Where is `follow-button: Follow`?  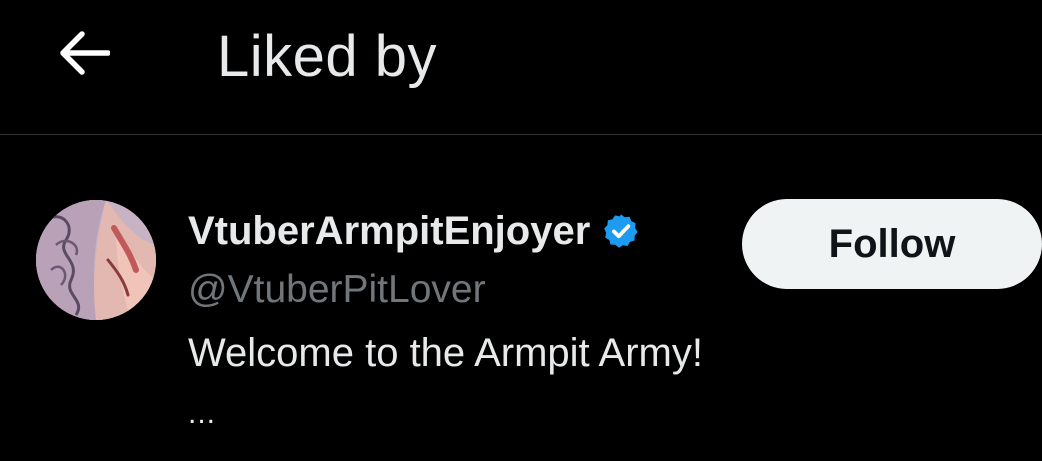
follow-button: Follow is located at coordinates (892, 244).